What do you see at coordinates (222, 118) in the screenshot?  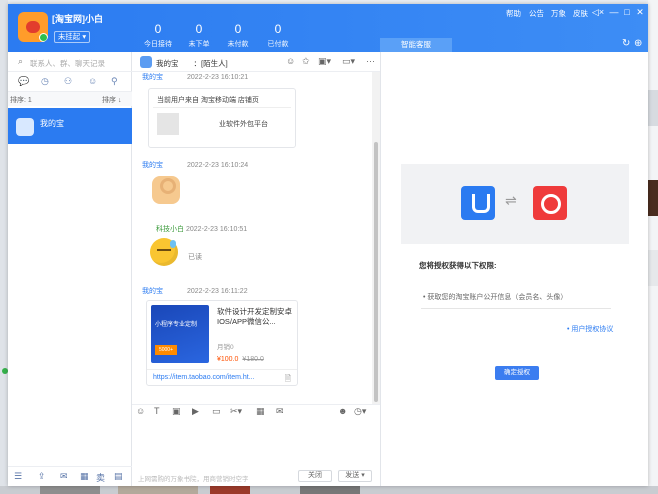 I see `source-card: 当前用户来自 淘宝移动端 店铺页 业软件外包平台` at bounding box center [222, 118].